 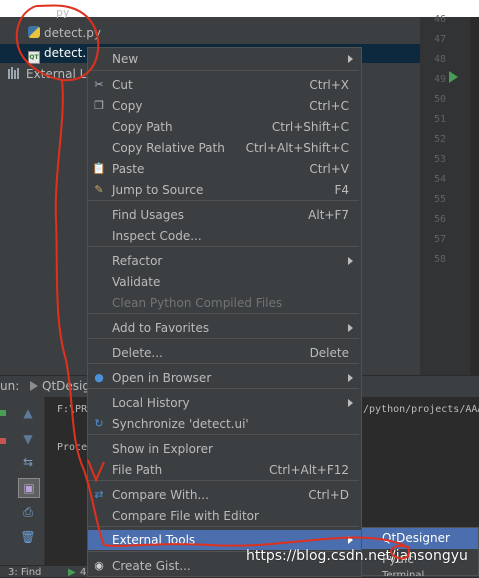 What do you see at coordinates (224, 148) in the screenshot?
I see `menu-item-copy-relative-path: Copy Relative Path Ctrl+Alt+Shift+C` at bounding box center [224, 148].